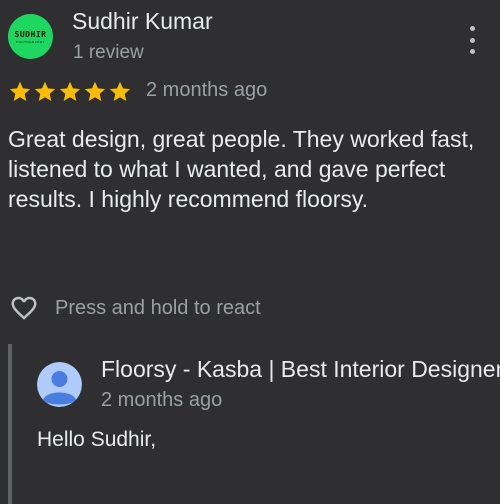 The image size is (500, 504). I want to click on avatar-logo-subtext: PHOTOGRAPHY, so click(30, 41).